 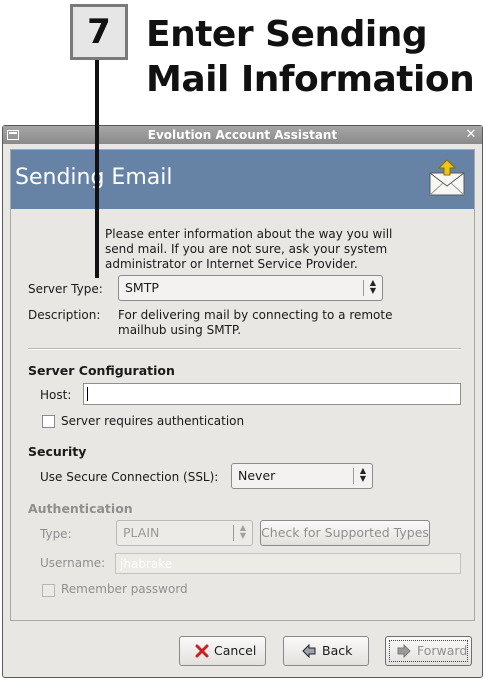 What do you see at coordinates (471, 134) in the screenshot?
I see `window-close-icon: ✕` at bounding box center [471, 134].